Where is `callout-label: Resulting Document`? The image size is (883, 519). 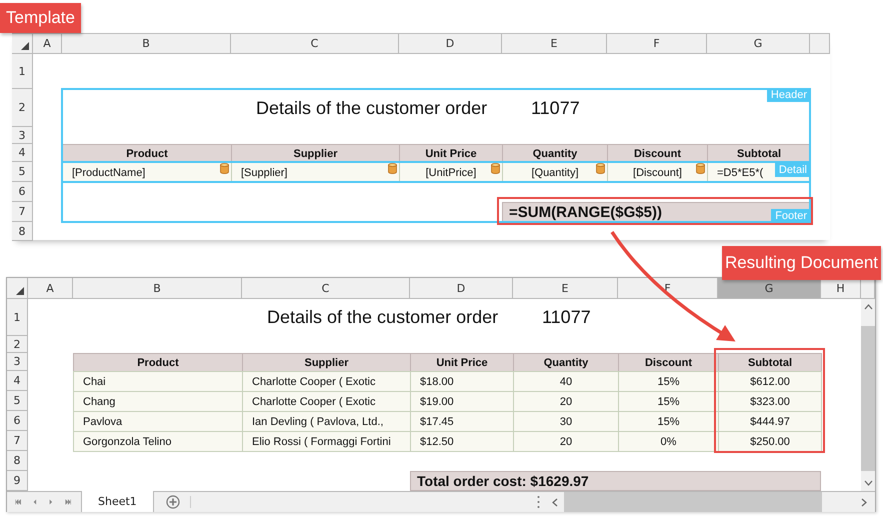 callout-label: Resulting Document is located at coordinates (801, 263).